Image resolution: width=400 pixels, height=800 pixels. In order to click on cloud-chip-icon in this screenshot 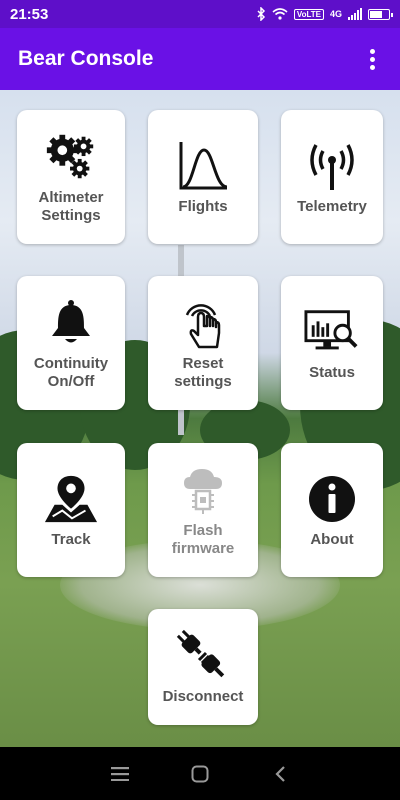, I will do `click(203, 490)`.